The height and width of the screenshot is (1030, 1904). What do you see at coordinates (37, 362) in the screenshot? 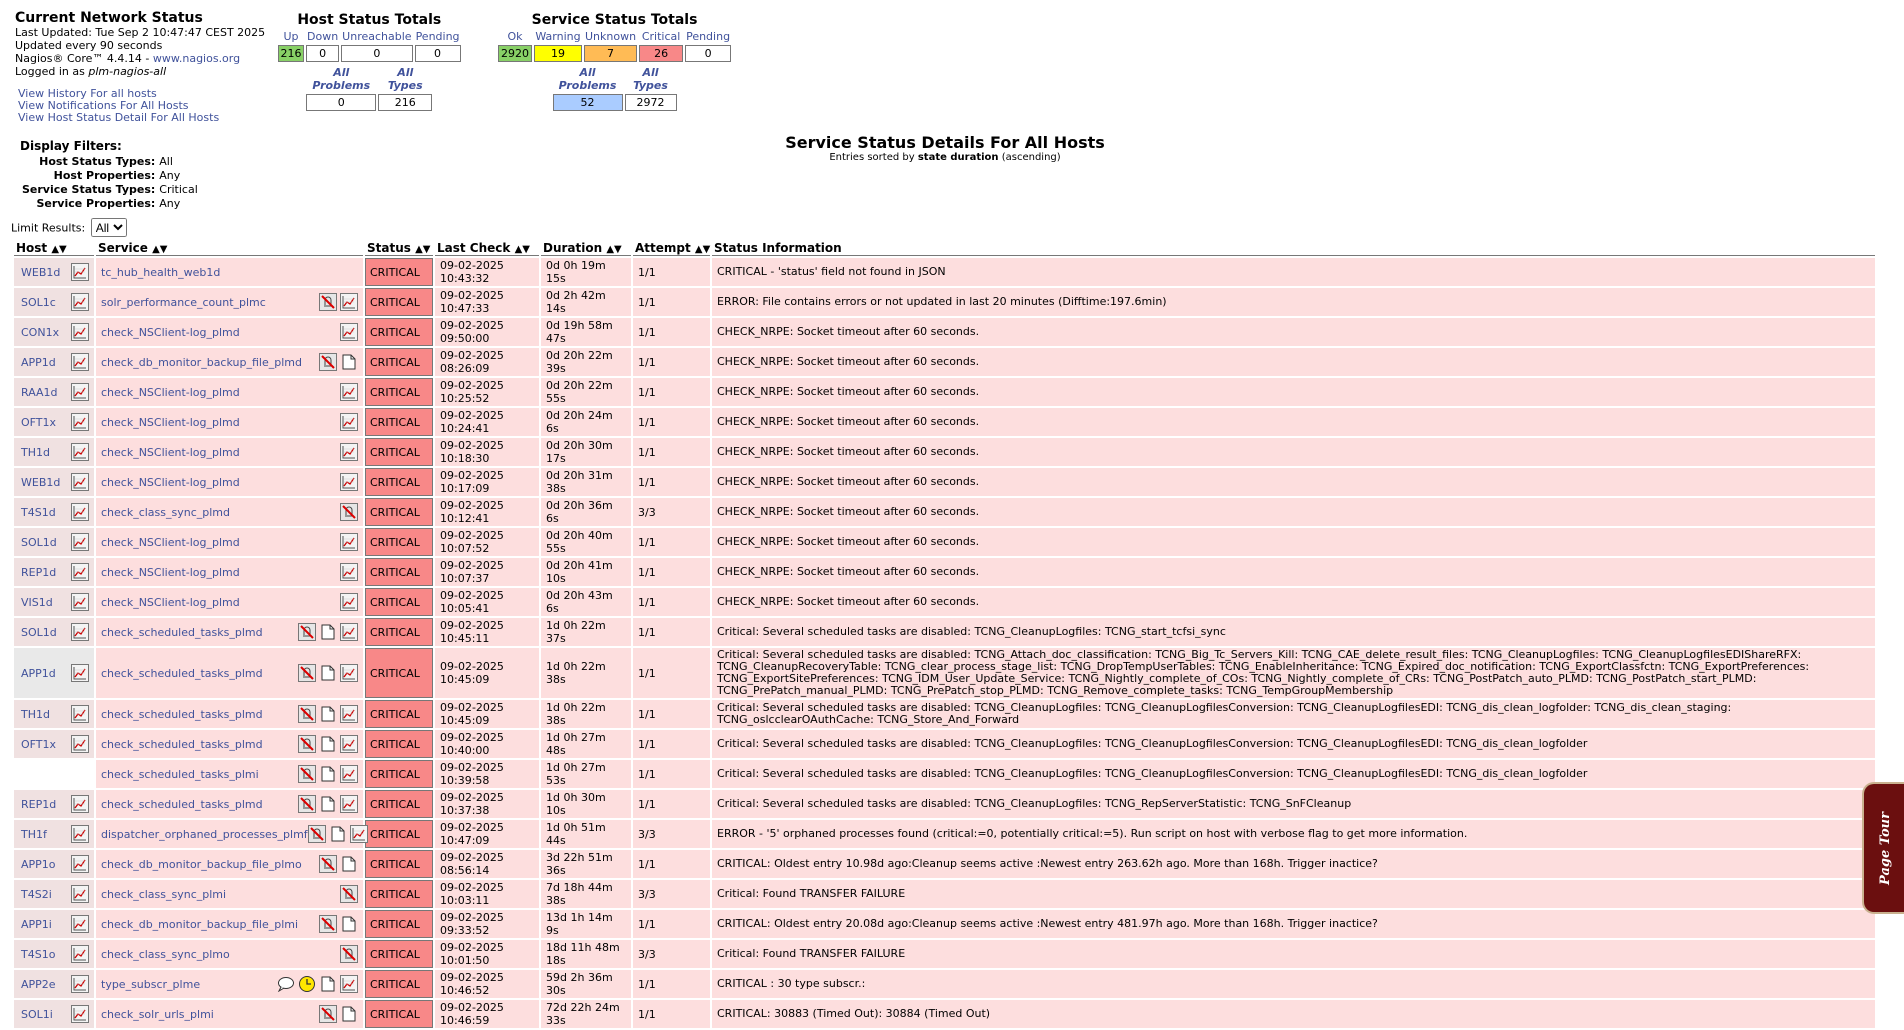
I see `host-link: APP1d` at bounding box center [37, 362].